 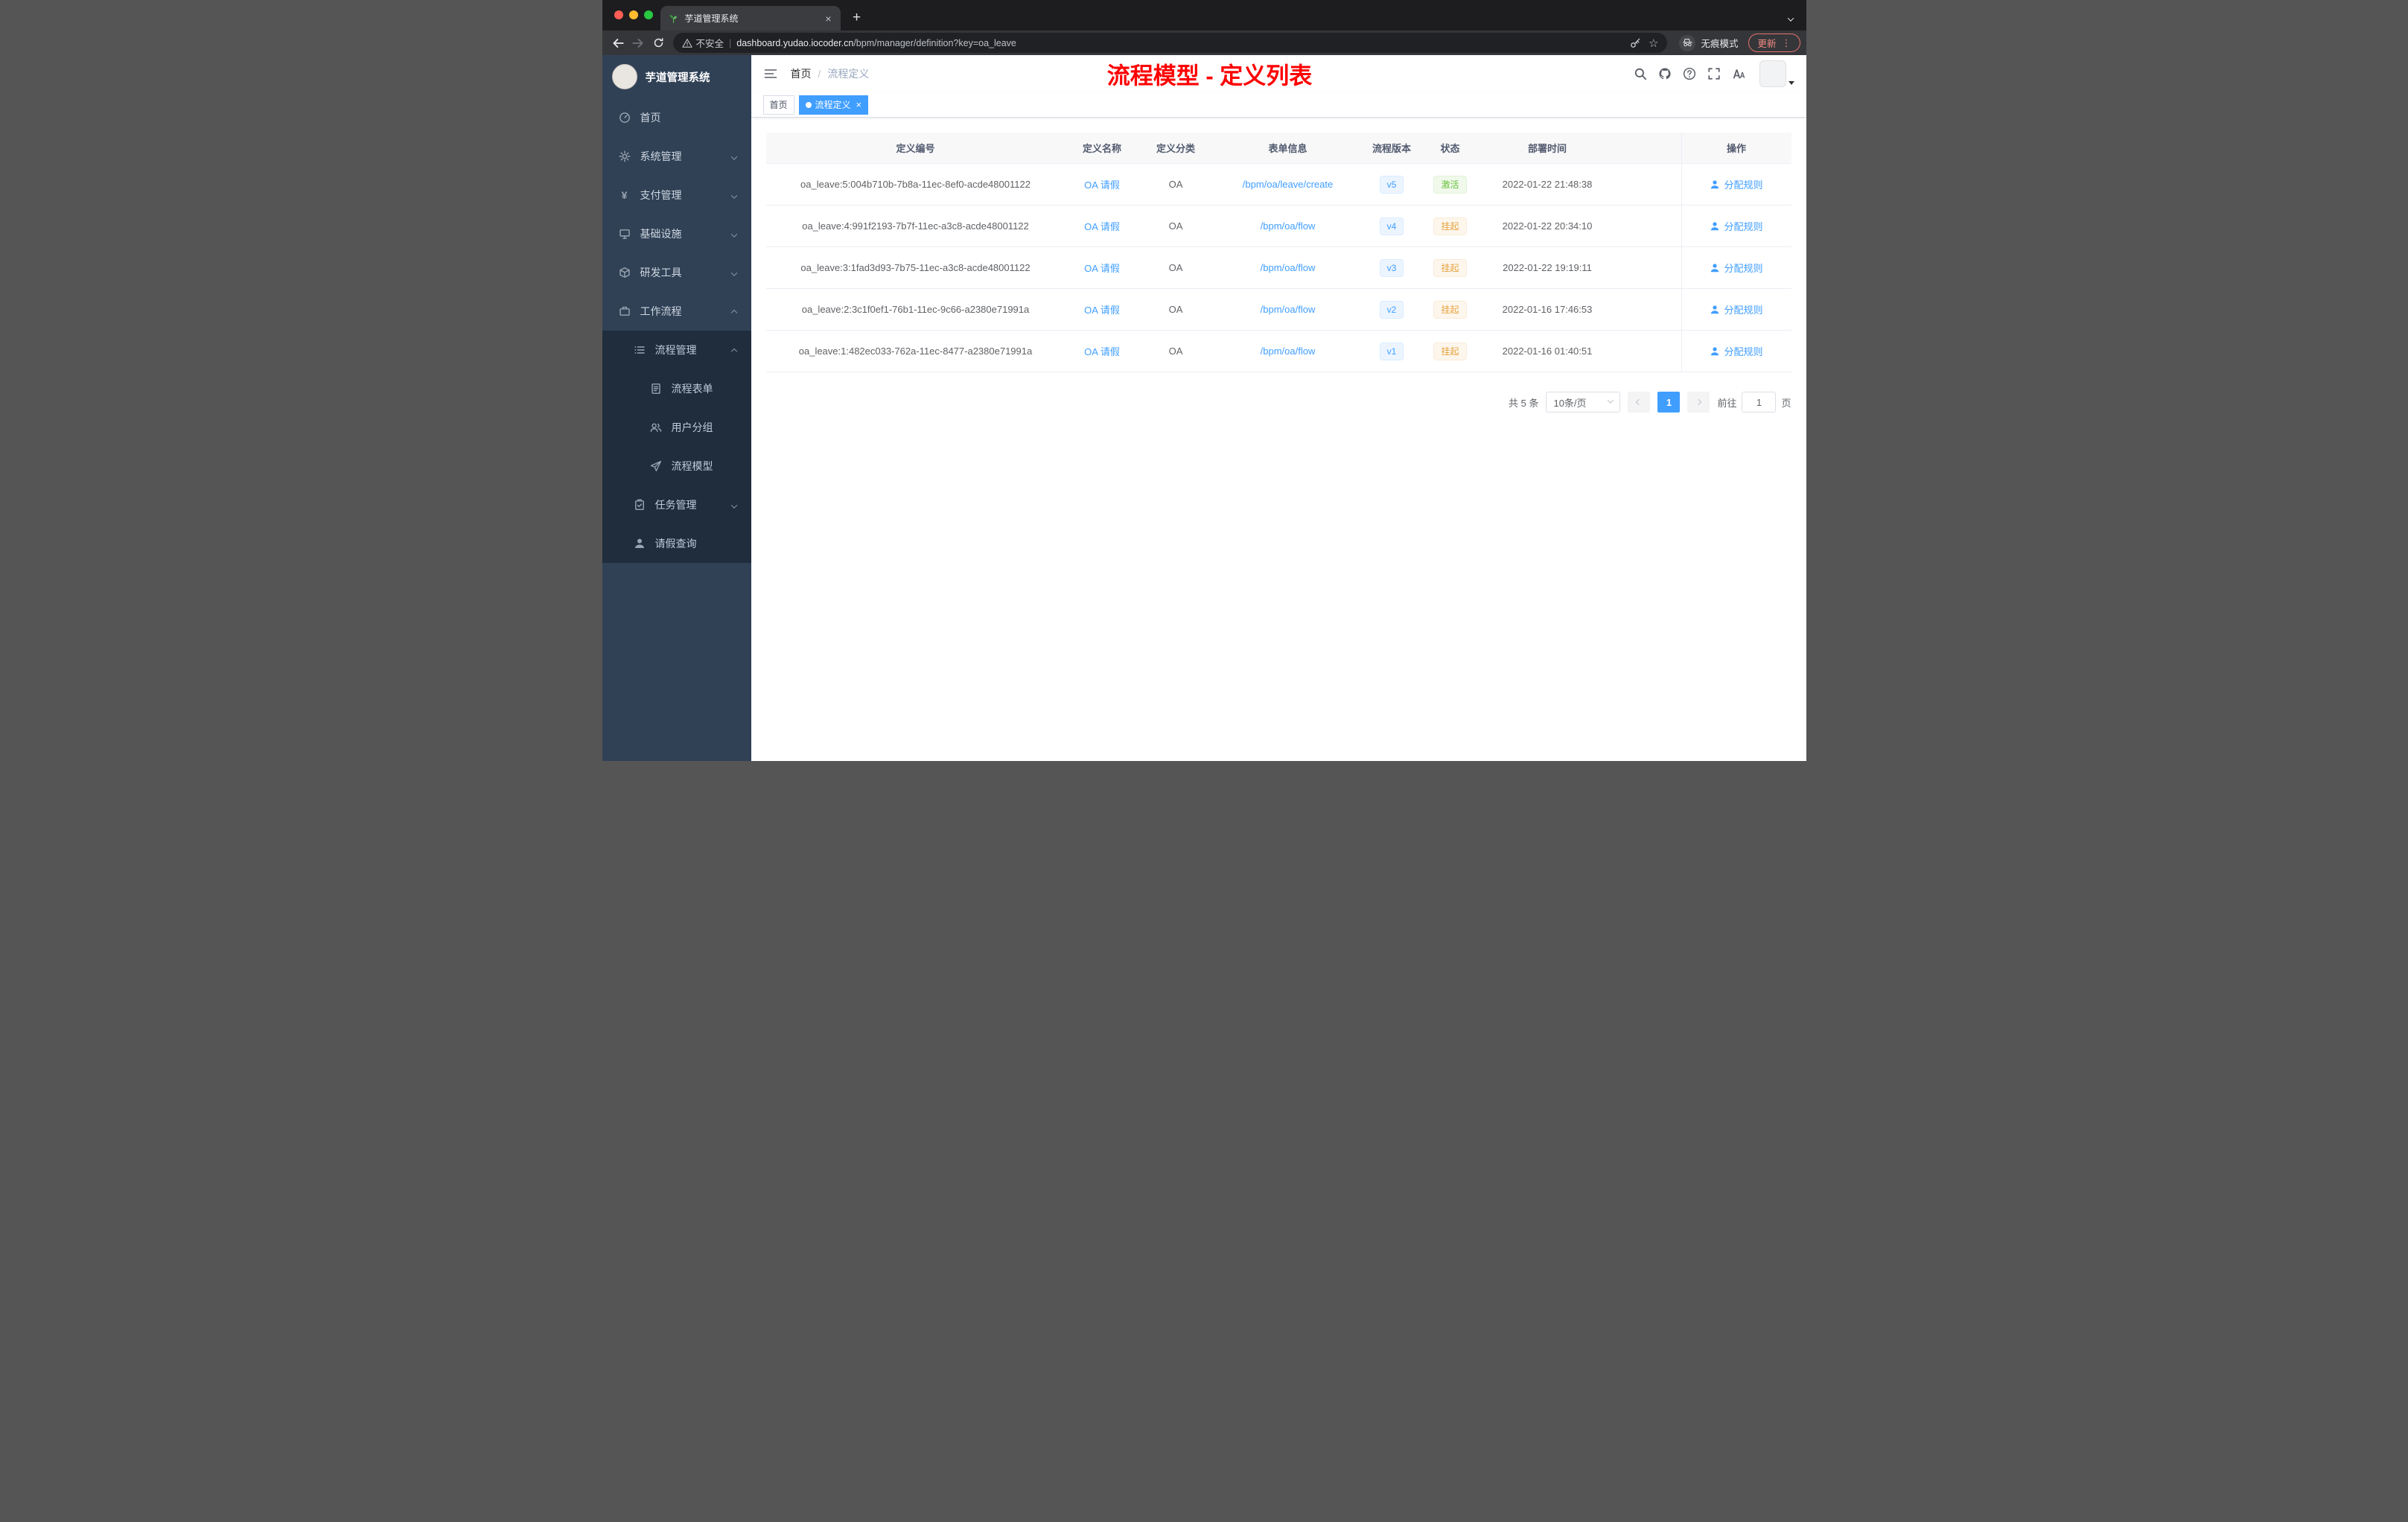 What do you see at coordinates (624, 76) in the screenshot?
I see `logo-avatar` at bounding box center [624, 76].